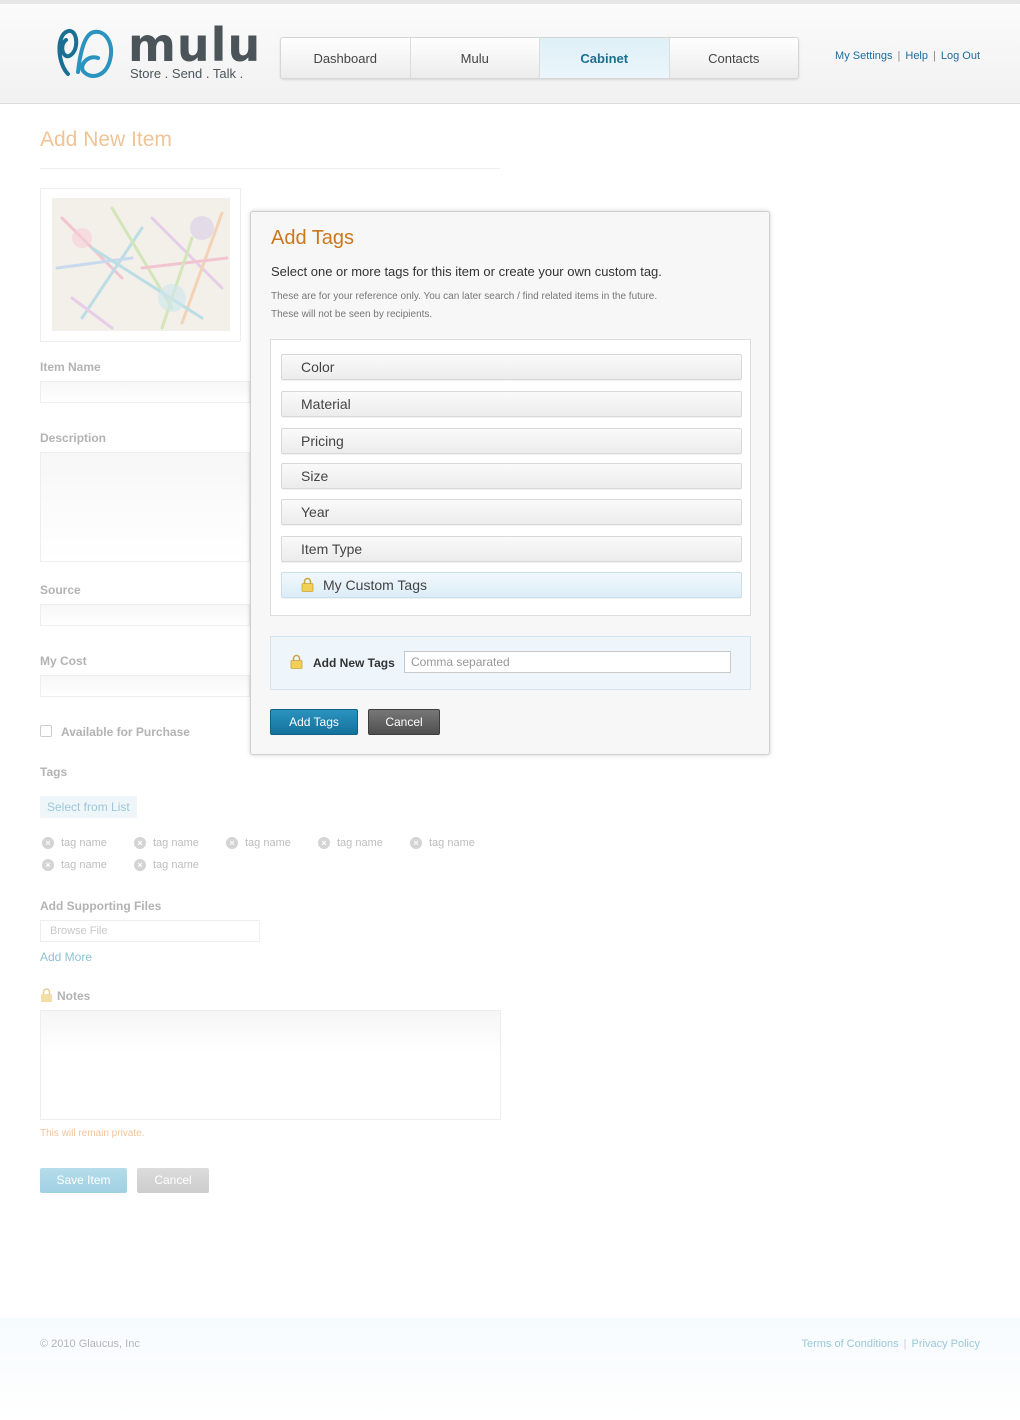  What do you see at coordinates (85, 53) in the screenshot?
I see `mulu-swirl-icon` at bounding box center [85, 53].